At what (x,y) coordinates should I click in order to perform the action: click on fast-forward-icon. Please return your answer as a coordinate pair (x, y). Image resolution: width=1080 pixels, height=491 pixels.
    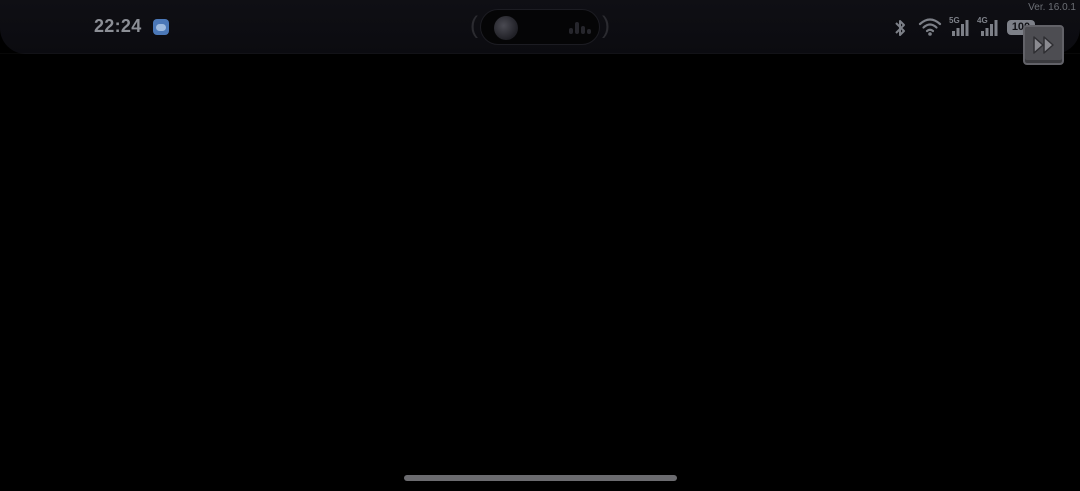
    Looking at the image, I should click on (1043, 45).